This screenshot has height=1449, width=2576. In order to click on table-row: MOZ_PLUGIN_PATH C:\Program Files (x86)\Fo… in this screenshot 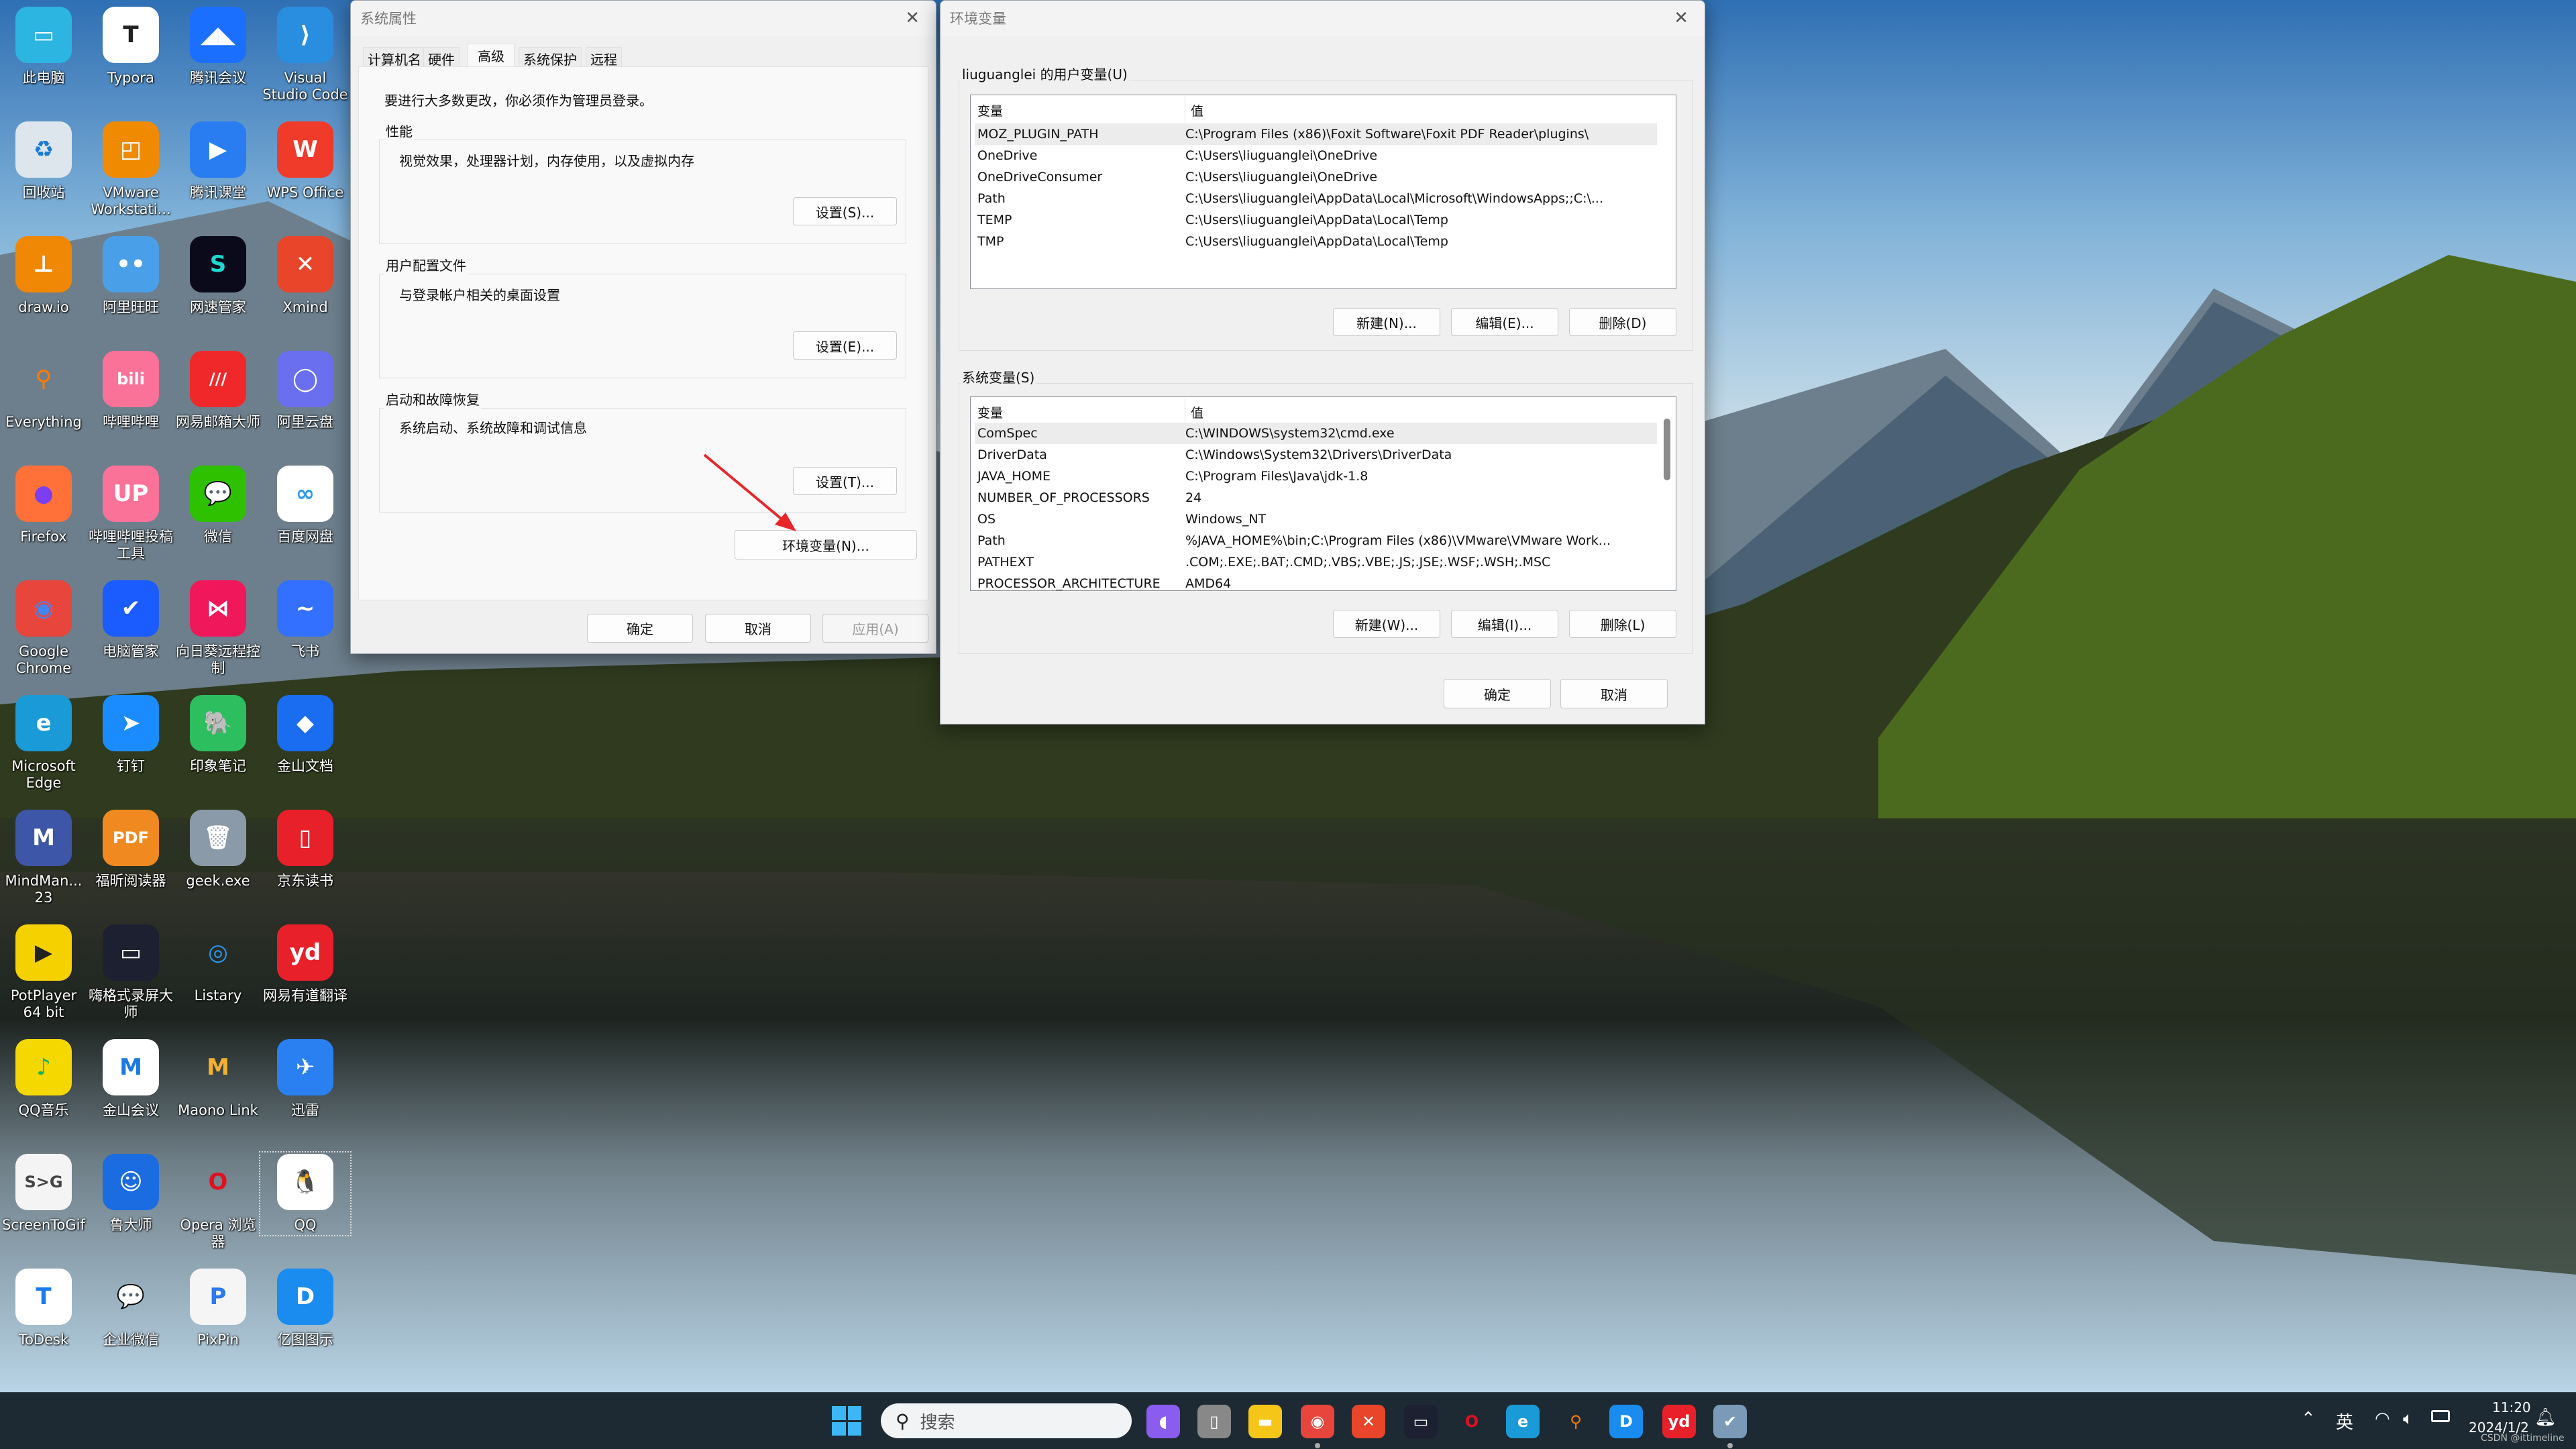, I will do `click(1316, 134)`.